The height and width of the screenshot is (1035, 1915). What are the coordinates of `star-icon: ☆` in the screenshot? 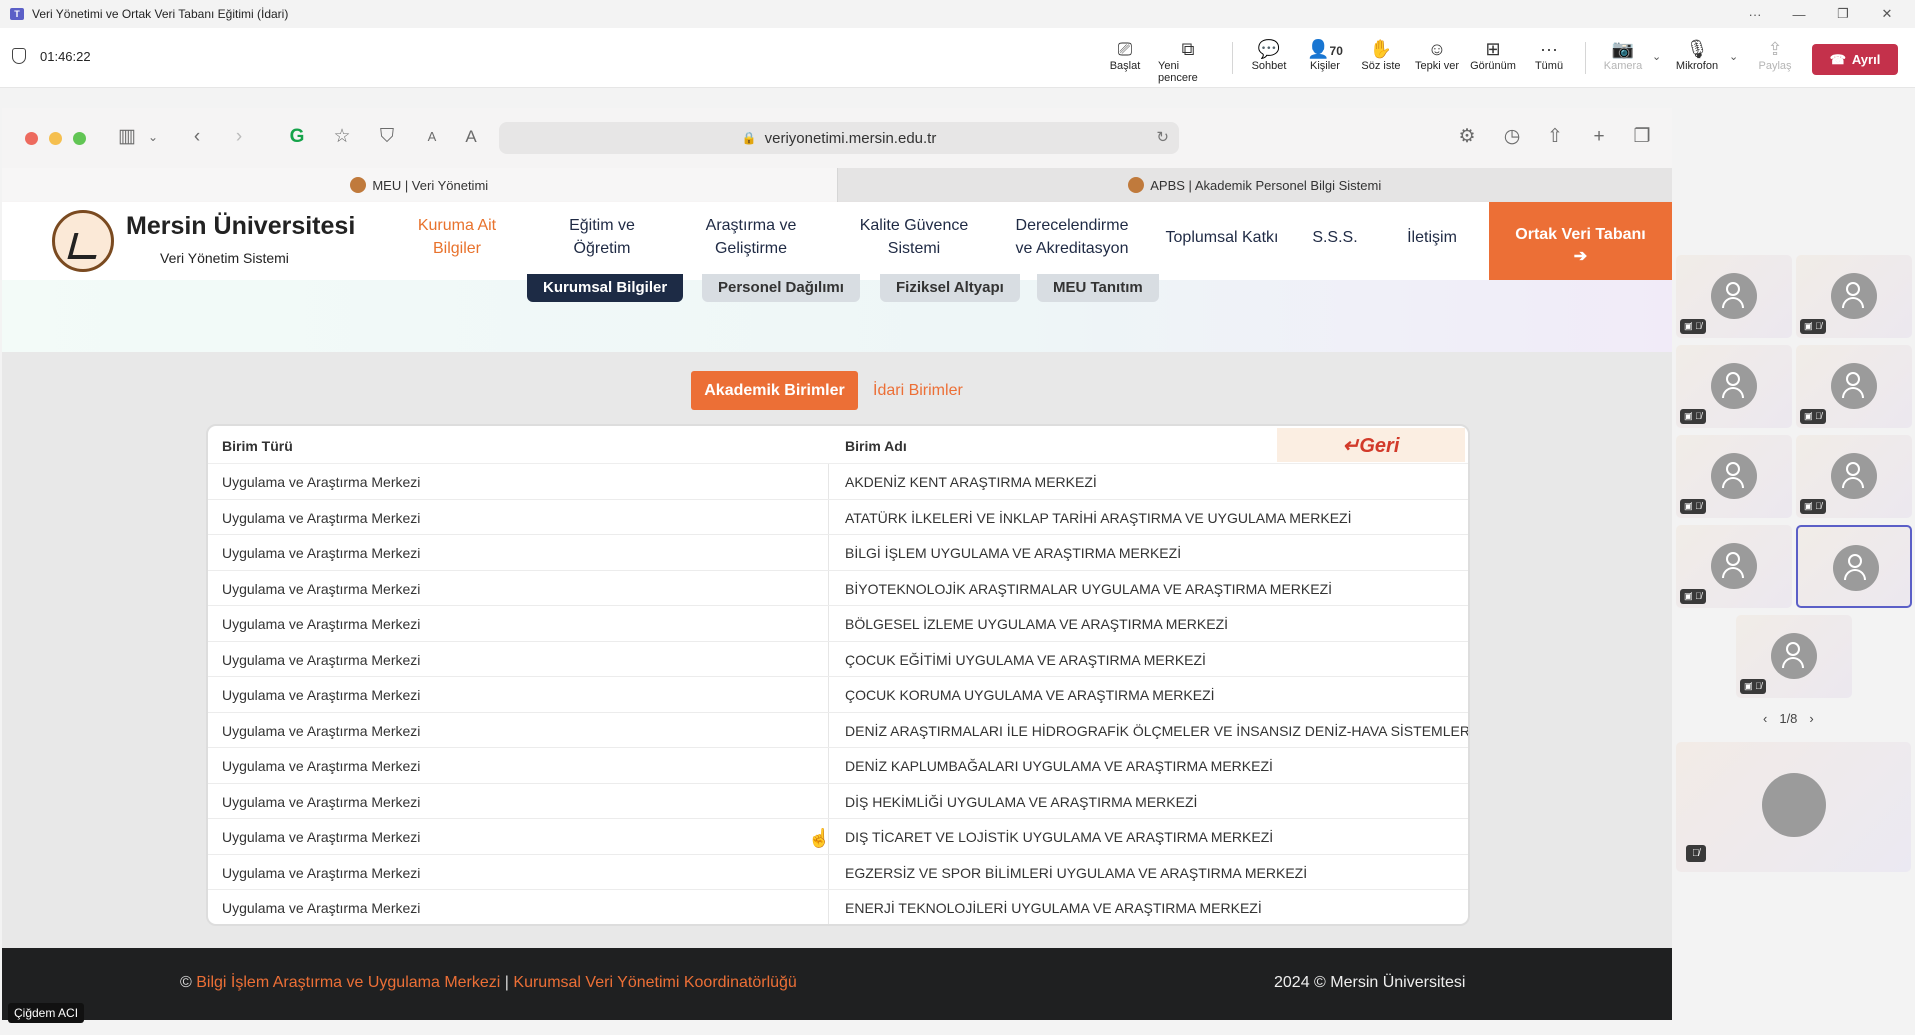 It's located at (342, 137).